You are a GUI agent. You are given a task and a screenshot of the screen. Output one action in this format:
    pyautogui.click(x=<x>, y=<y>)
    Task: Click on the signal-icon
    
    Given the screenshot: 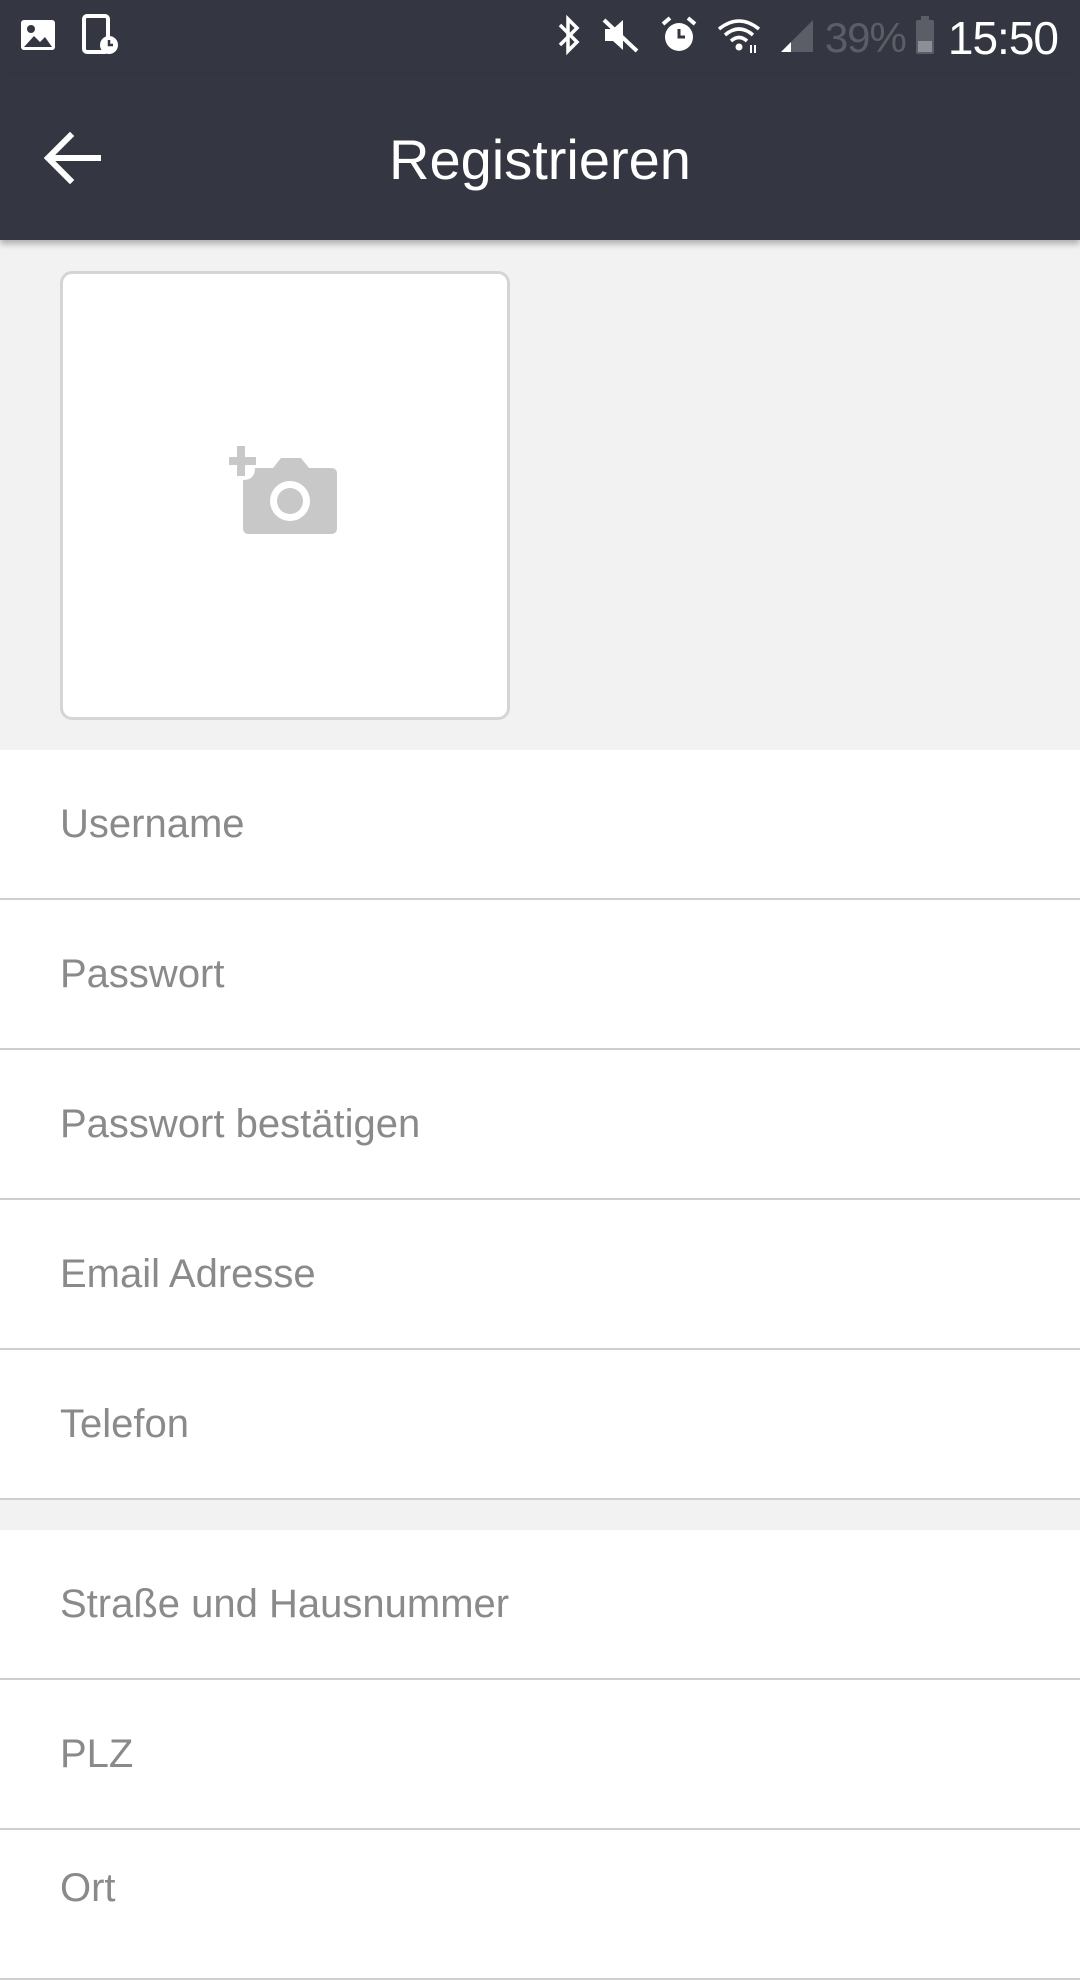 What is the action you would take?
    pyautogui.click(x=797, y=37)
    